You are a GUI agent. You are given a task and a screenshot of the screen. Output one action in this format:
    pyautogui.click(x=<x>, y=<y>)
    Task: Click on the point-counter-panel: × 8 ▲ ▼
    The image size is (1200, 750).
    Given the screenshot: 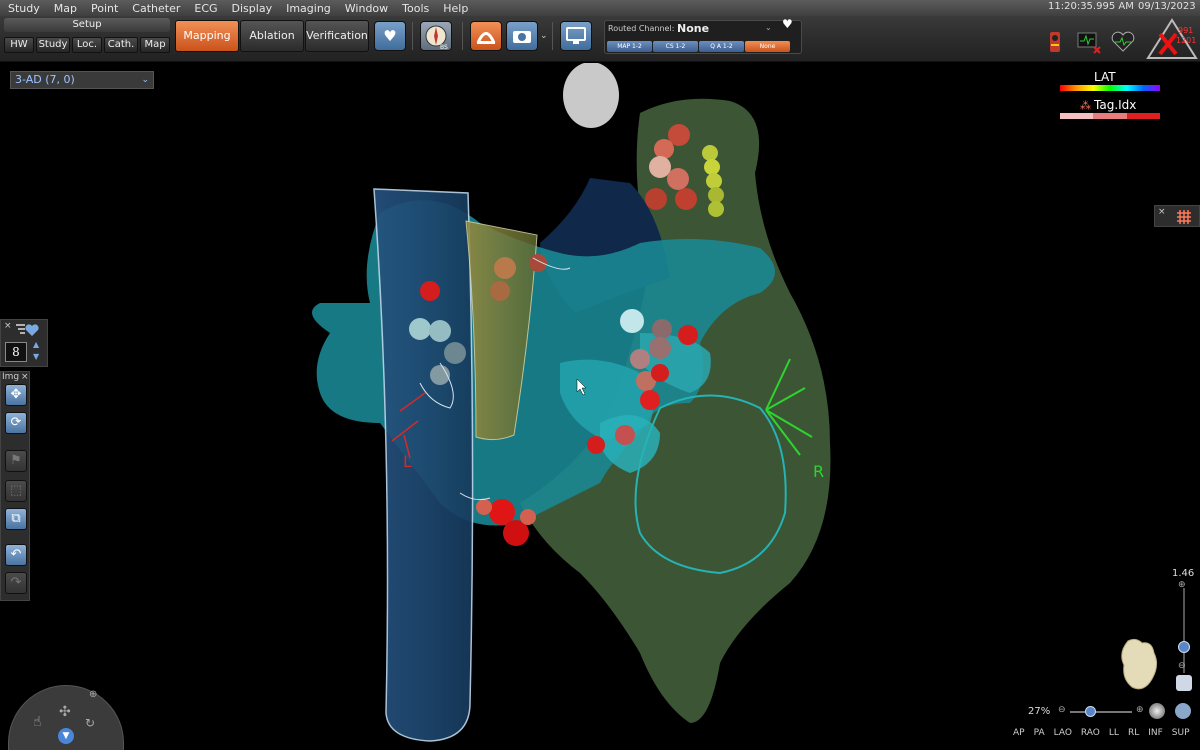 What is the action you would take?
    pyautogui.click(x=24, y=343)
    